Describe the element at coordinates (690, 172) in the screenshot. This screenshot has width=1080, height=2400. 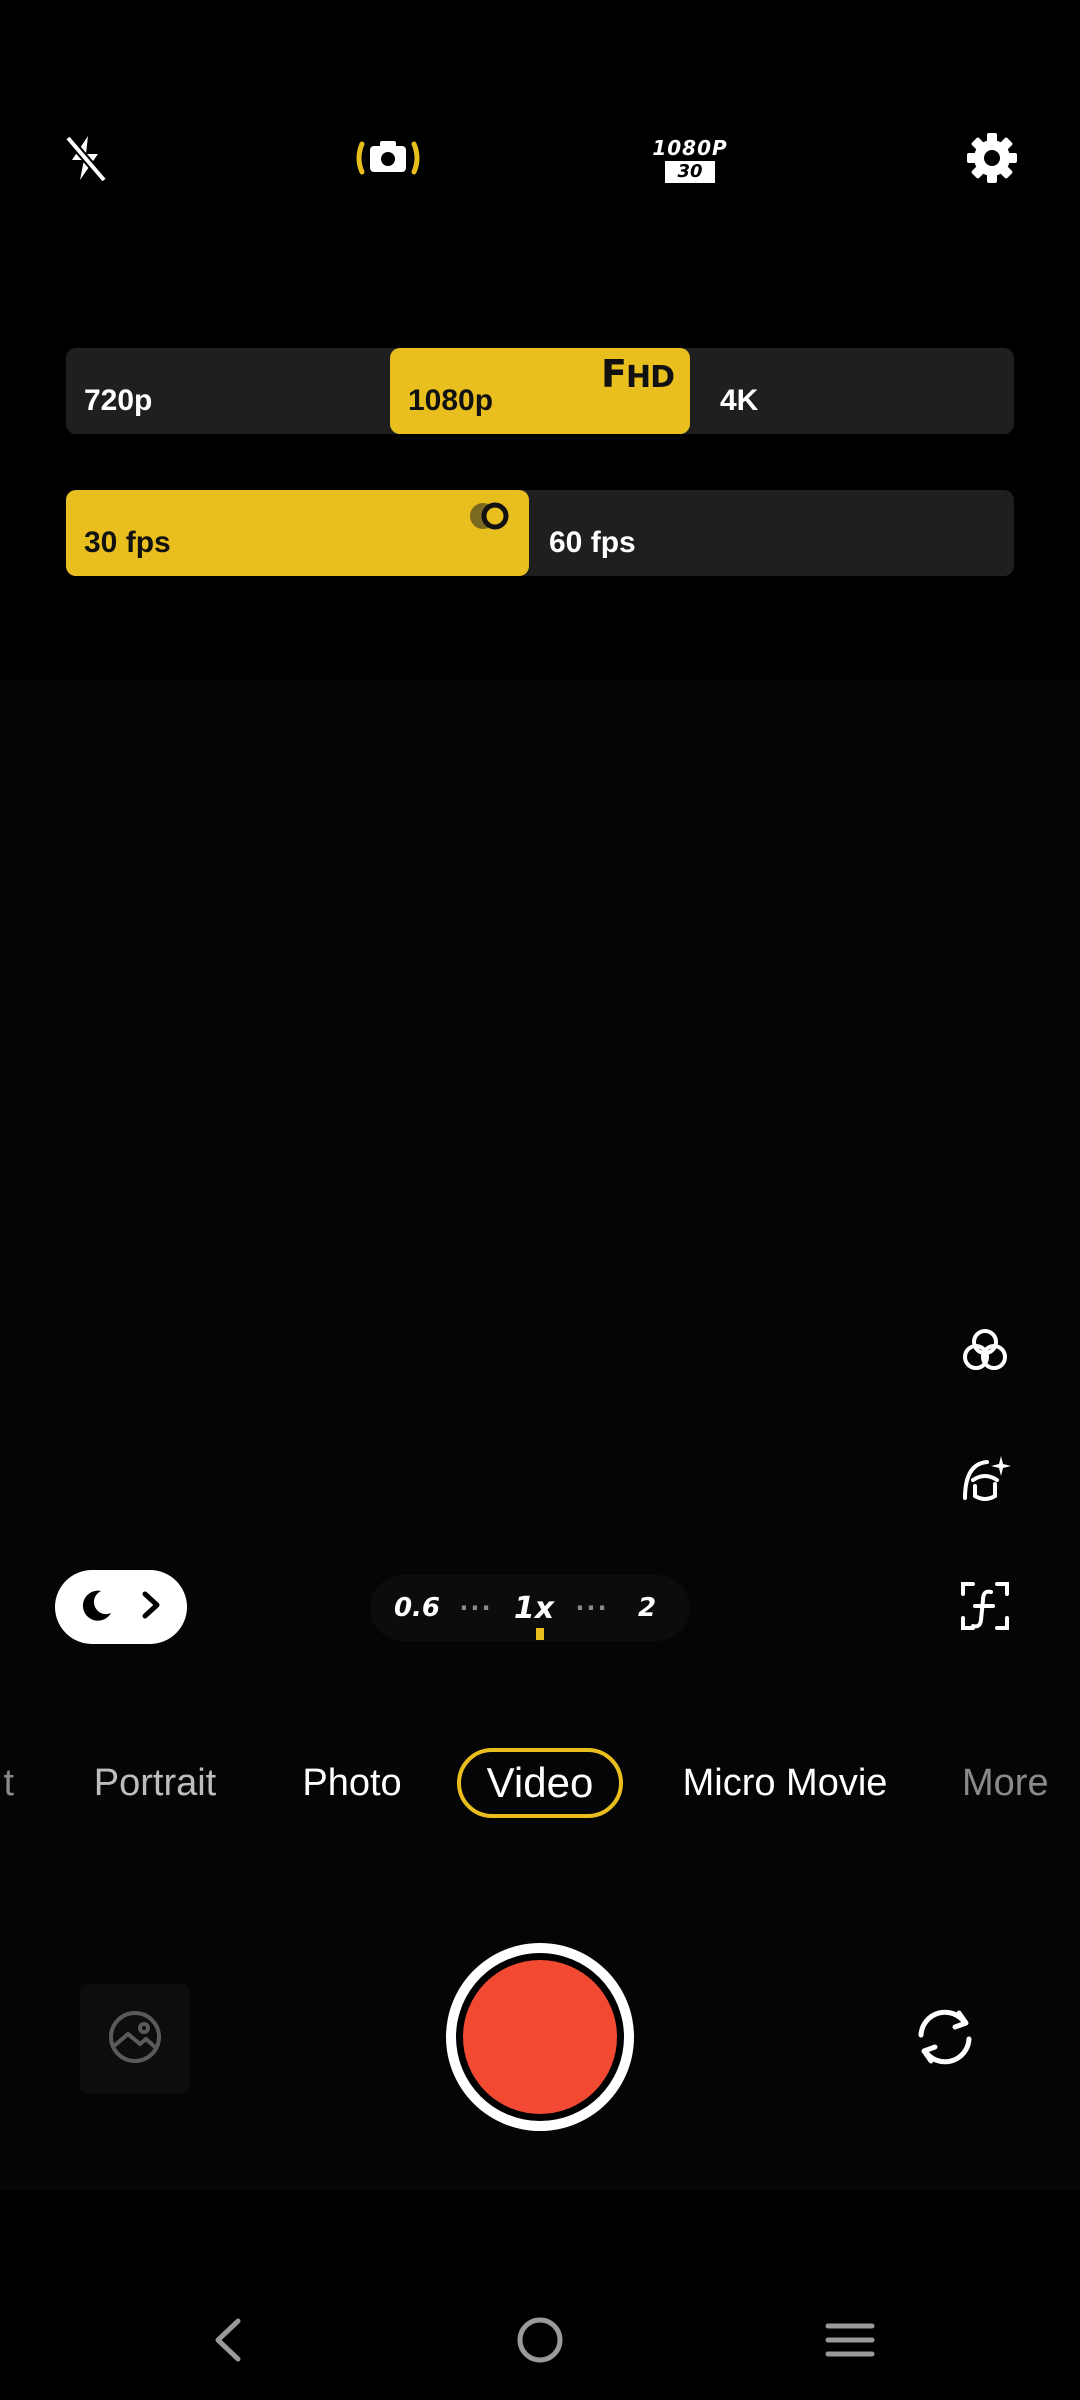
I see `fps-badge-label: 30` at that location.